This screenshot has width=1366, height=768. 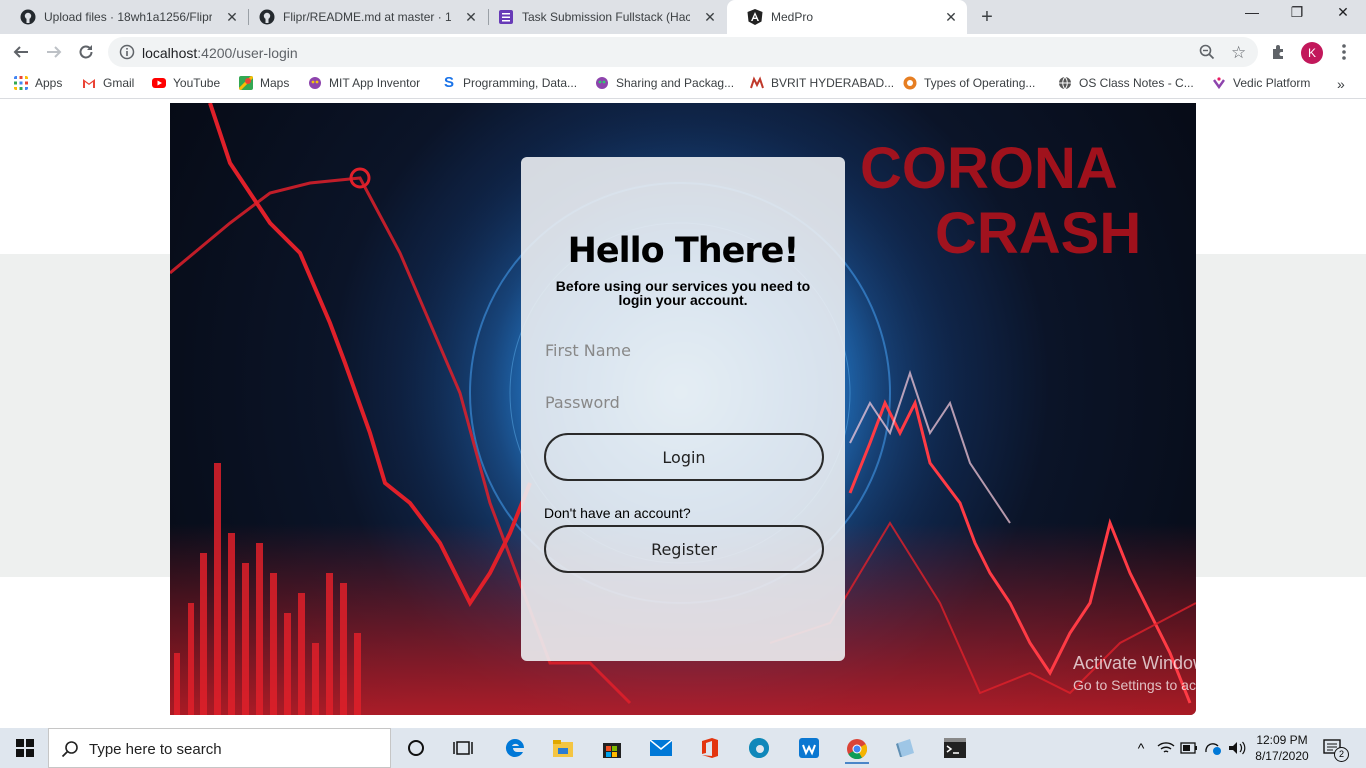 What do you see at coordinates (54, 52) in the screenshot?
I see `forward-arrow-icon` at bounding box center [54, 52].